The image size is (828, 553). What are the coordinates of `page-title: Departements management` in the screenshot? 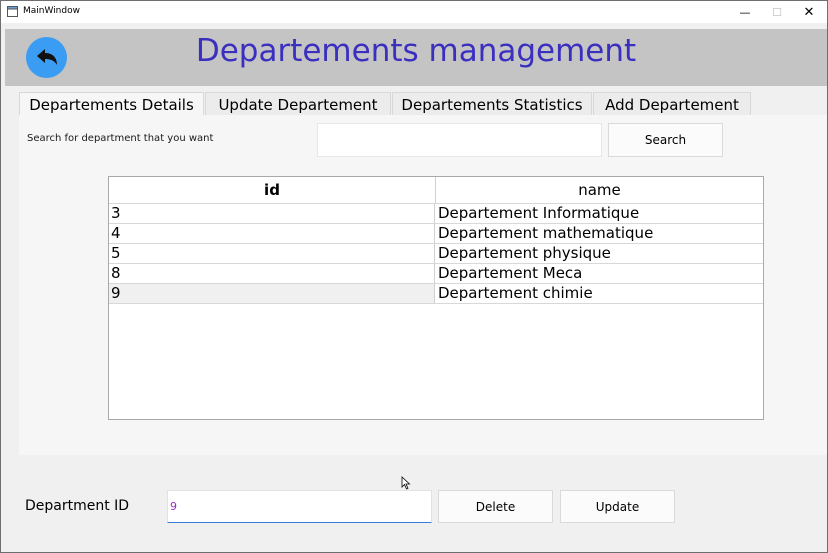 It's located at (416, 51).